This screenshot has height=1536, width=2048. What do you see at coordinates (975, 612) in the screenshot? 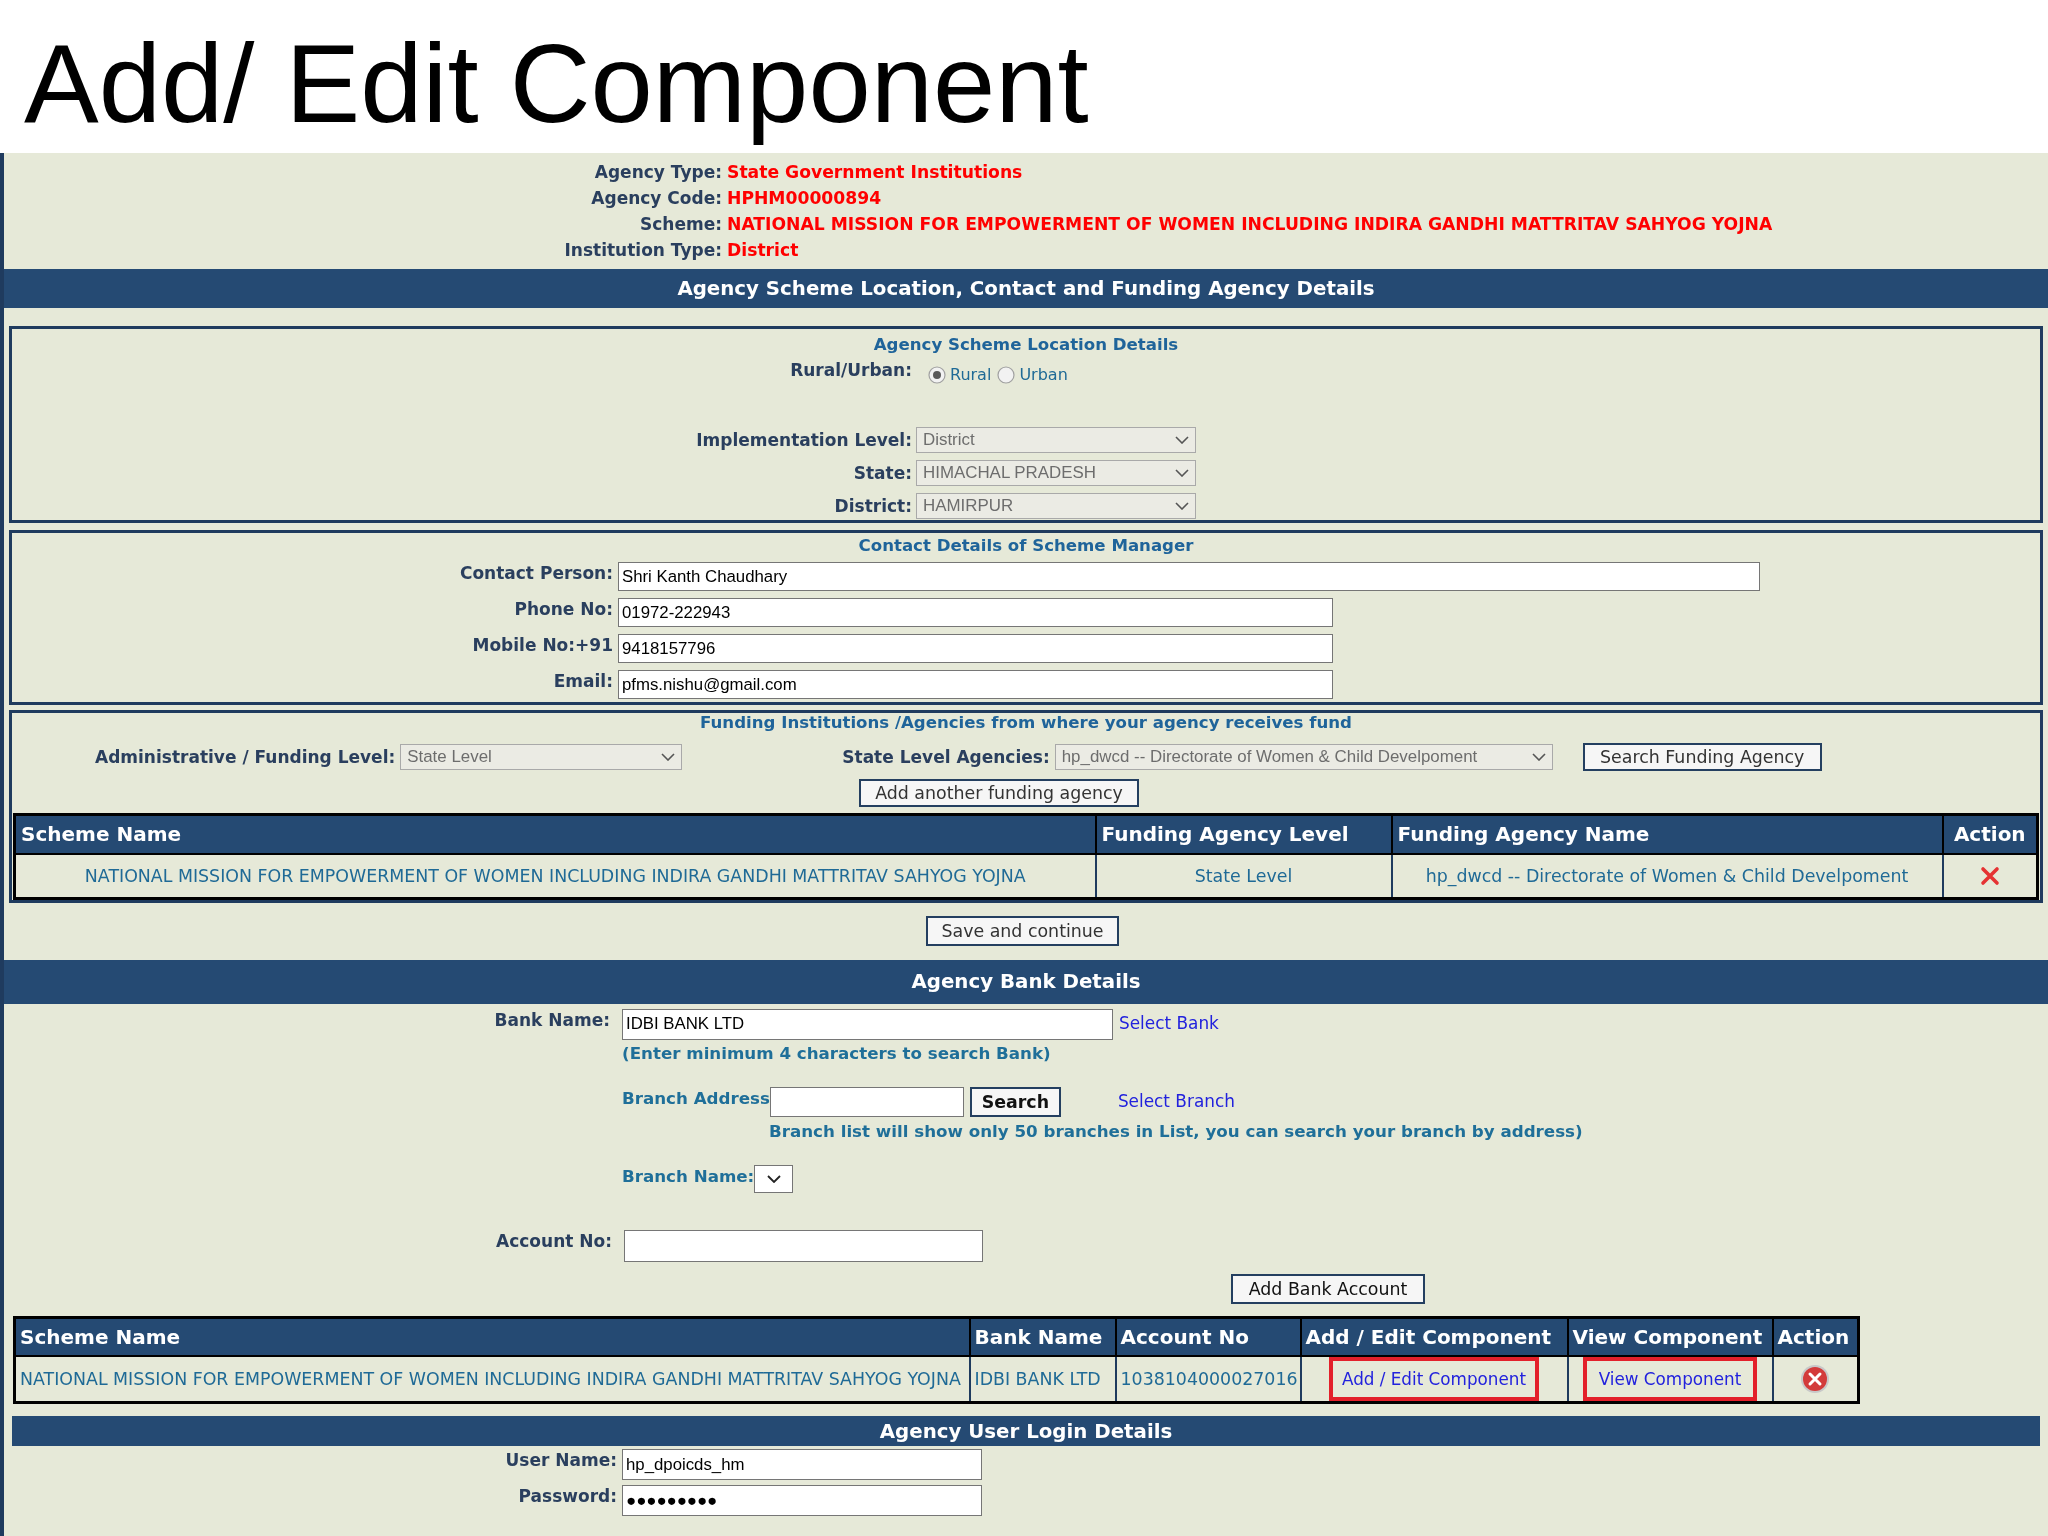
I see `text-field: 01972-222943` at bounding box center [975, 612].